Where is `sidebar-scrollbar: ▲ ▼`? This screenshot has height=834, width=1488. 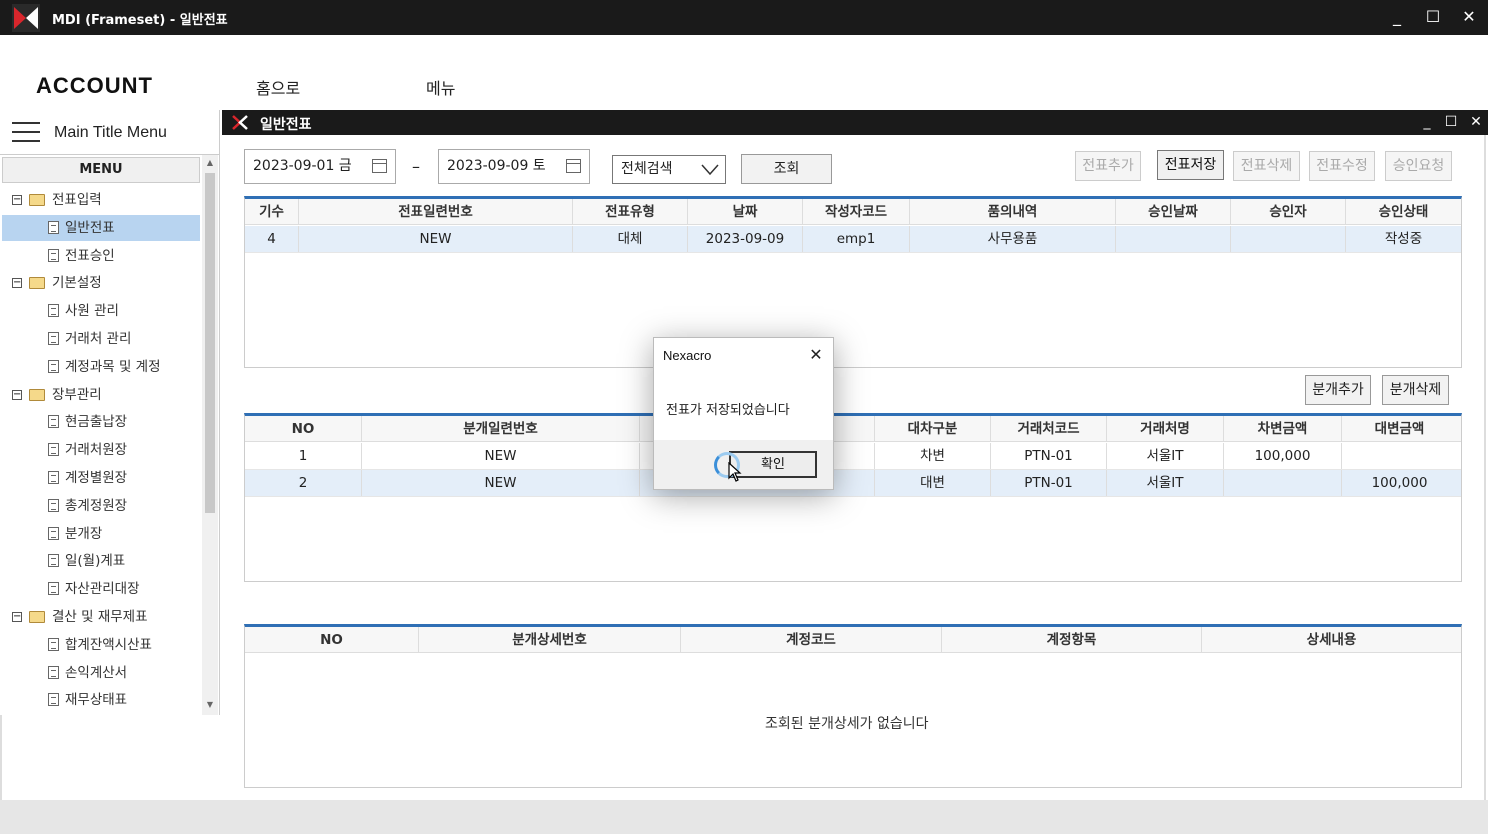 sidebar-scrollbar: ▲ ▼ is located at coordinates (210, 435).